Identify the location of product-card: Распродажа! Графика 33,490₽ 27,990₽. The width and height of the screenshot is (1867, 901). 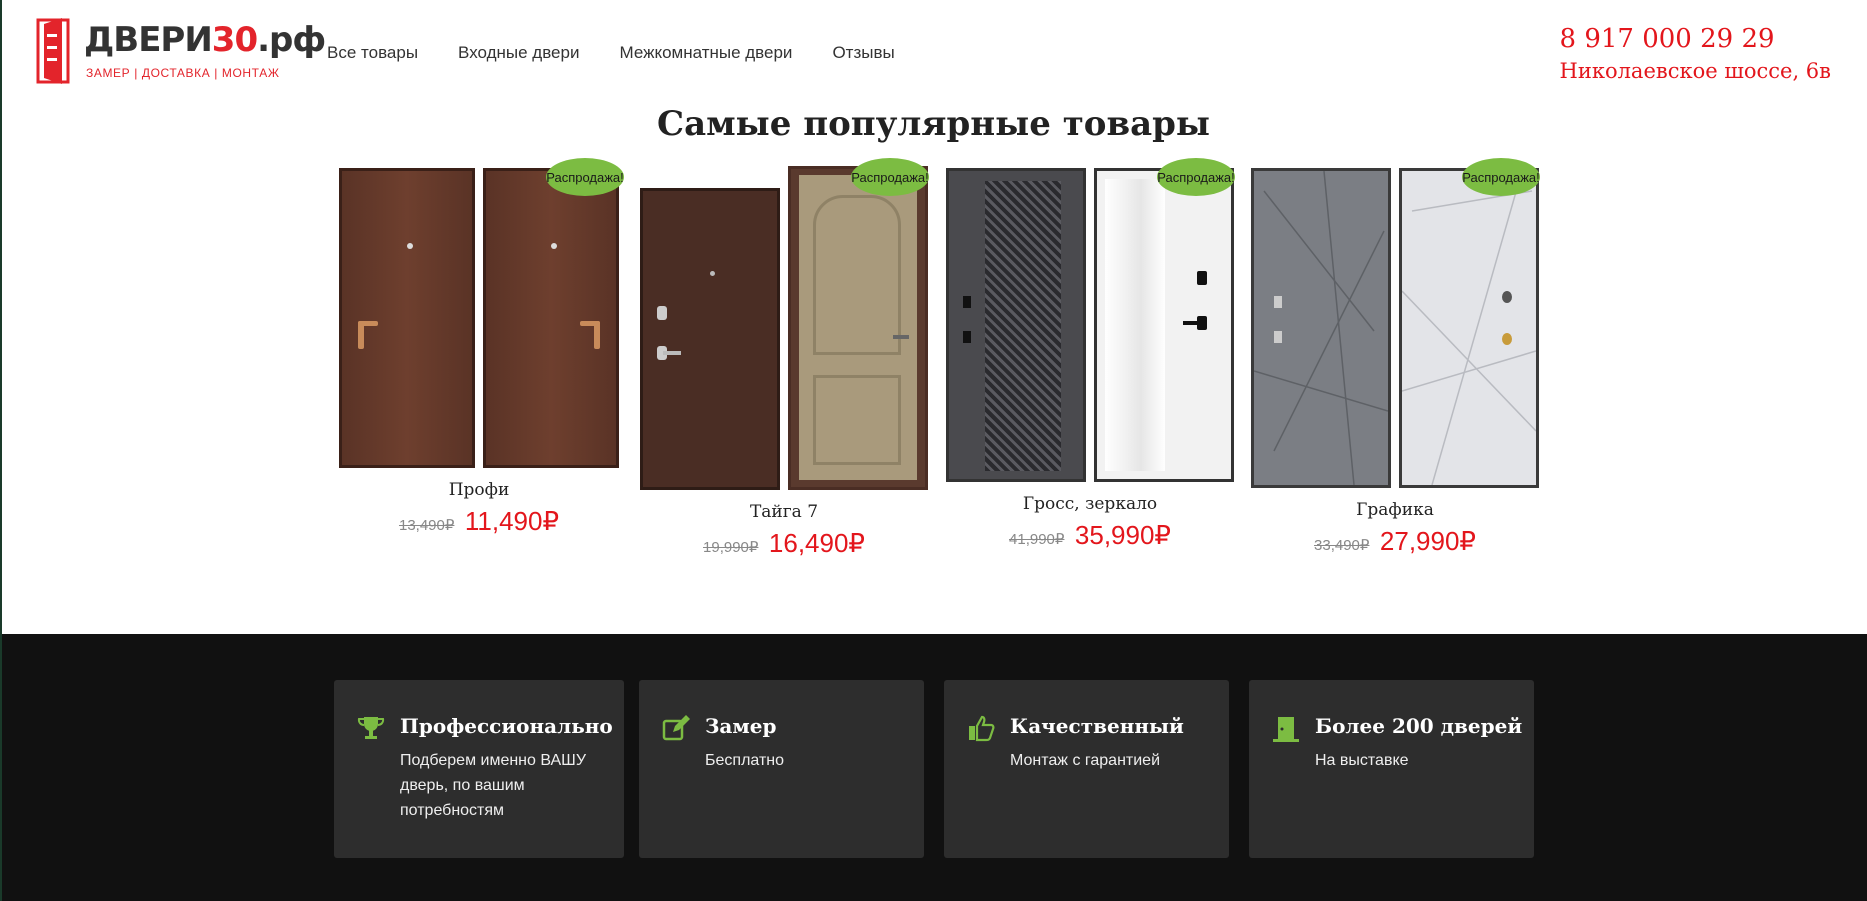
(1395, 357).